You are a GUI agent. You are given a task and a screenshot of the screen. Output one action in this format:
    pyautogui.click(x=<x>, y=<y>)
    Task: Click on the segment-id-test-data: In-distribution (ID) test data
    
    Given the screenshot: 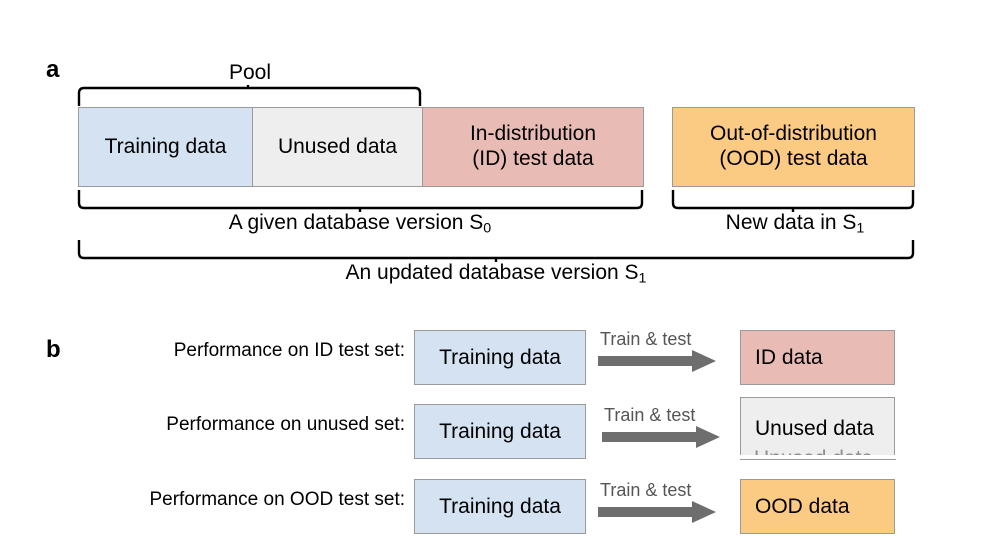 What is the action you would take?
    pyautogui.click(x=533, y=147)
    